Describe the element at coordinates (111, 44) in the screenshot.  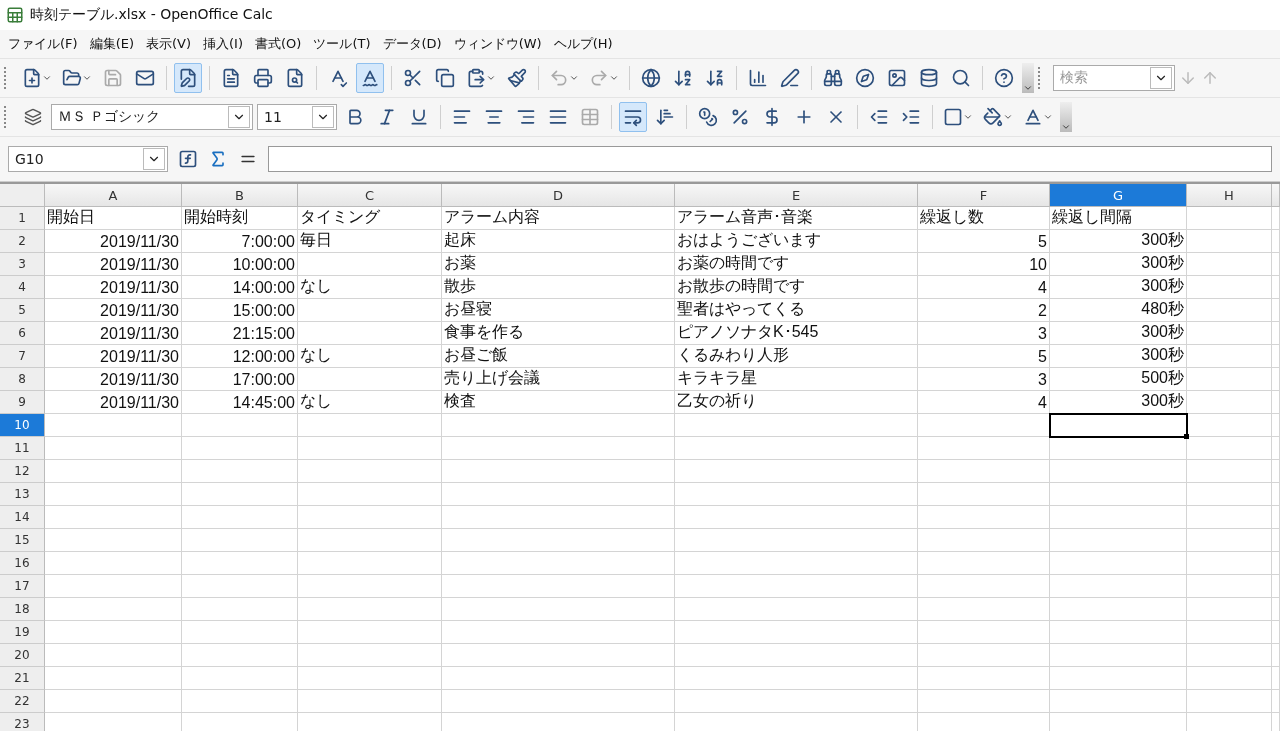
I see `menu-item: 編集(E)` at that location.